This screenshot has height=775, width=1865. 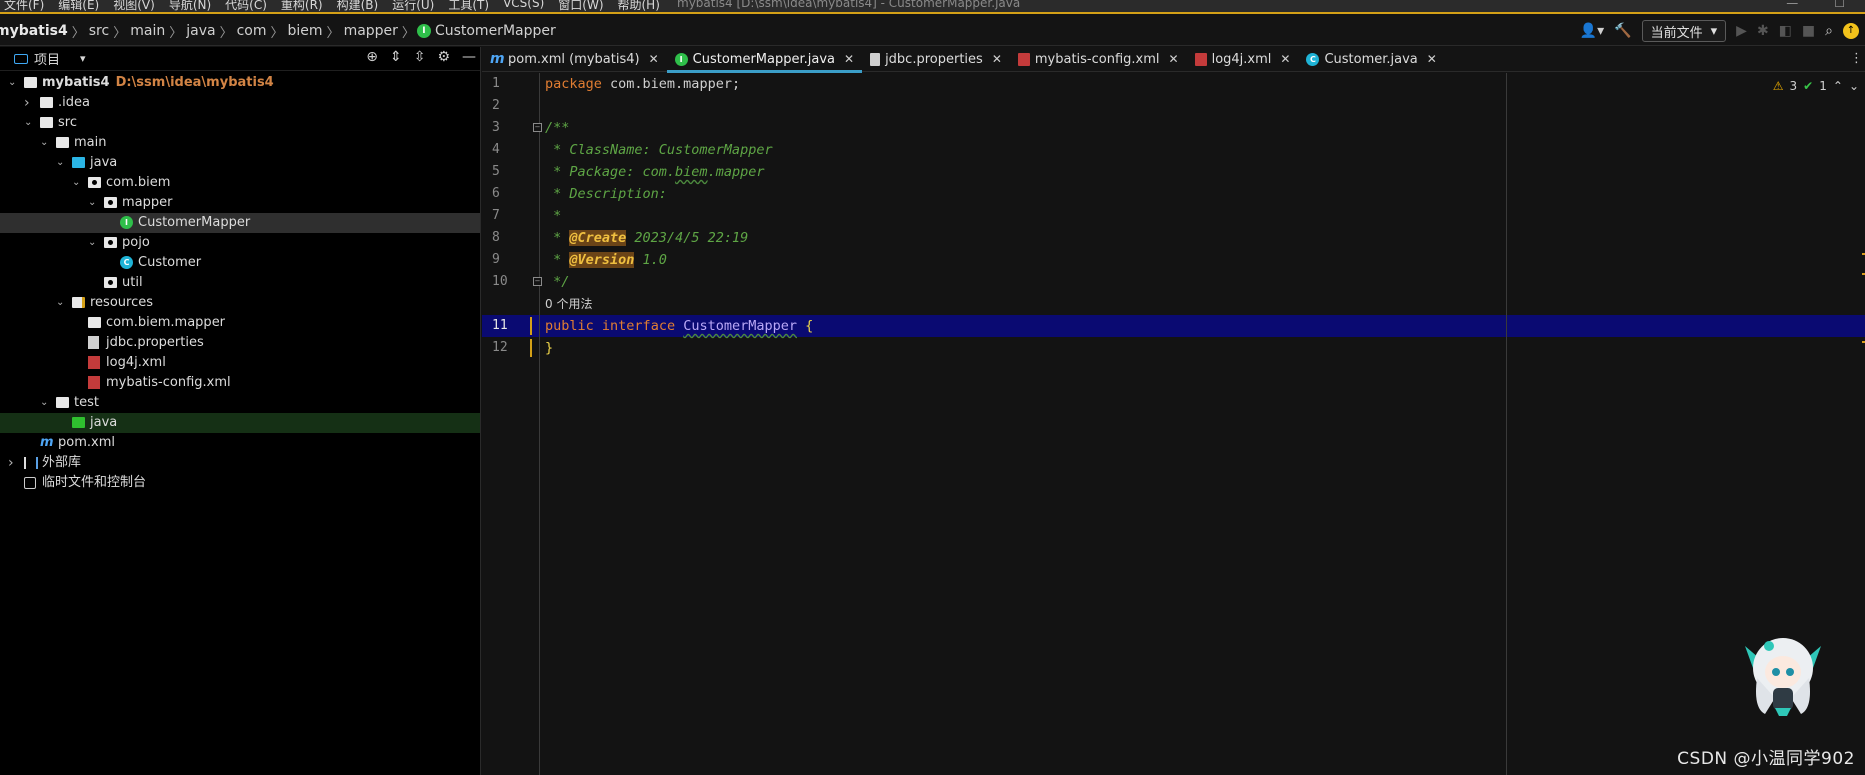 I want to click on breadcrumb-item: java, so click(x=200, y=31).